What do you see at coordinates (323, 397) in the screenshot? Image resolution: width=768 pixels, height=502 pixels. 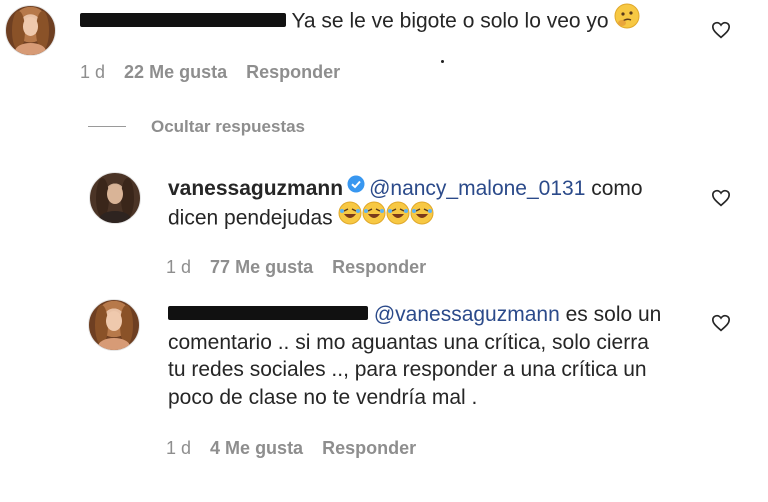 I see `comment-text-line4: poco de clase no te vendría mal .` at bounding box center [323, 397].